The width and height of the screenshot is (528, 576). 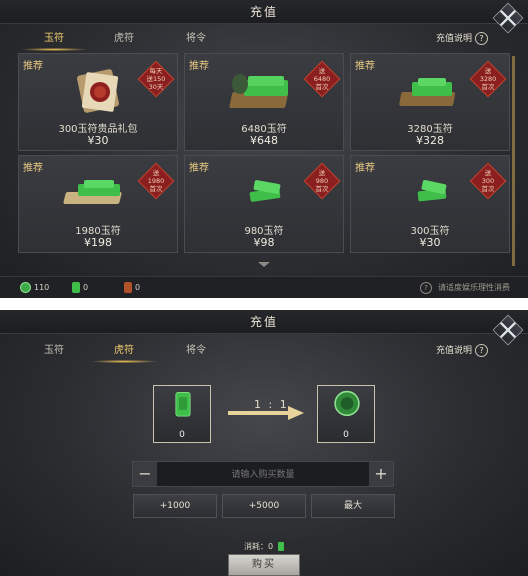 What do you see at coordinates (98, 231) in the screenshot?
I see `product-name: 1980玉符` at bounding box center [98, 231].